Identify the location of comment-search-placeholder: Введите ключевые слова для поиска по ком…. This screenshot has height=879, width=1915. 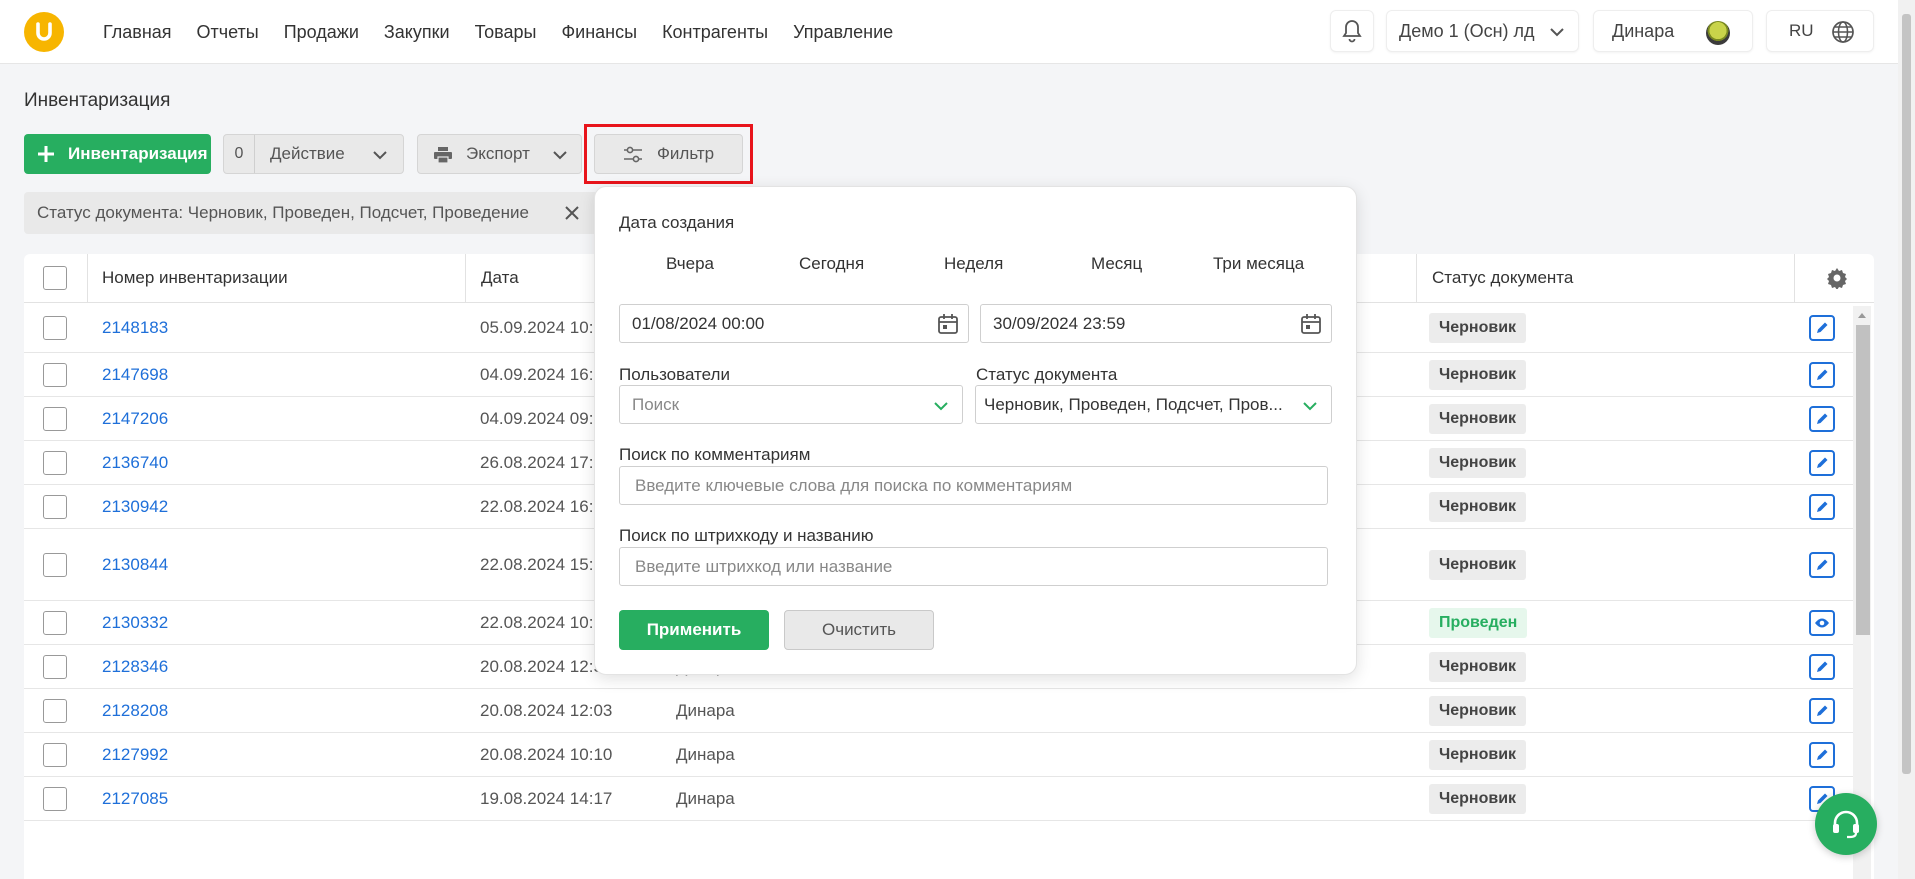
(854, 485).